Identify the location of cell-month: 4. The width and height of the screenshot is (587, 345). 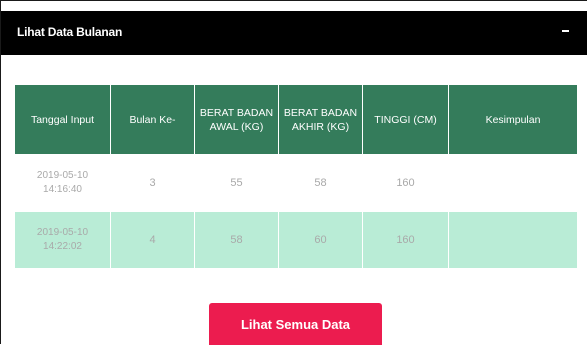
(152, 240).